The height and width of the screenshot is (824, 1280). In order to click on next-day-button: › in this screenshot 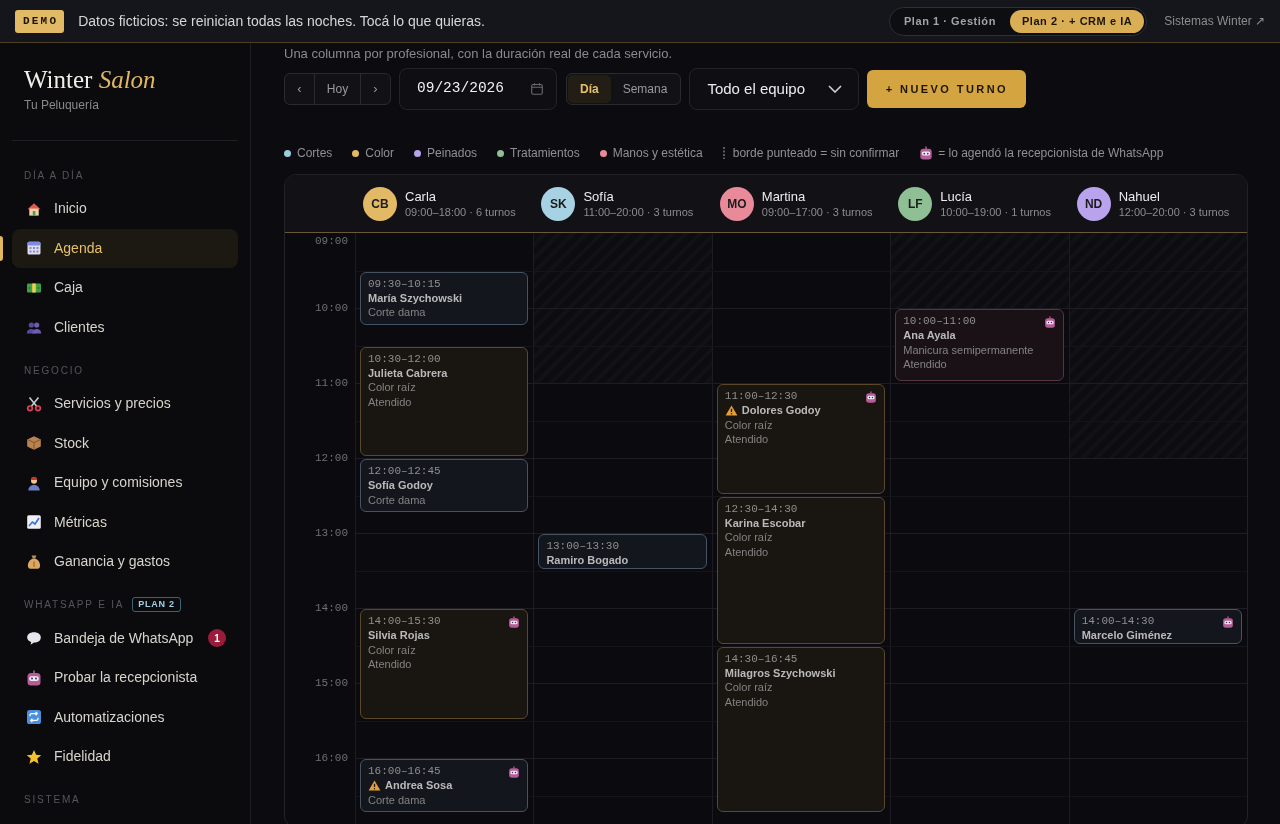, I will do `click(375, 89)`.